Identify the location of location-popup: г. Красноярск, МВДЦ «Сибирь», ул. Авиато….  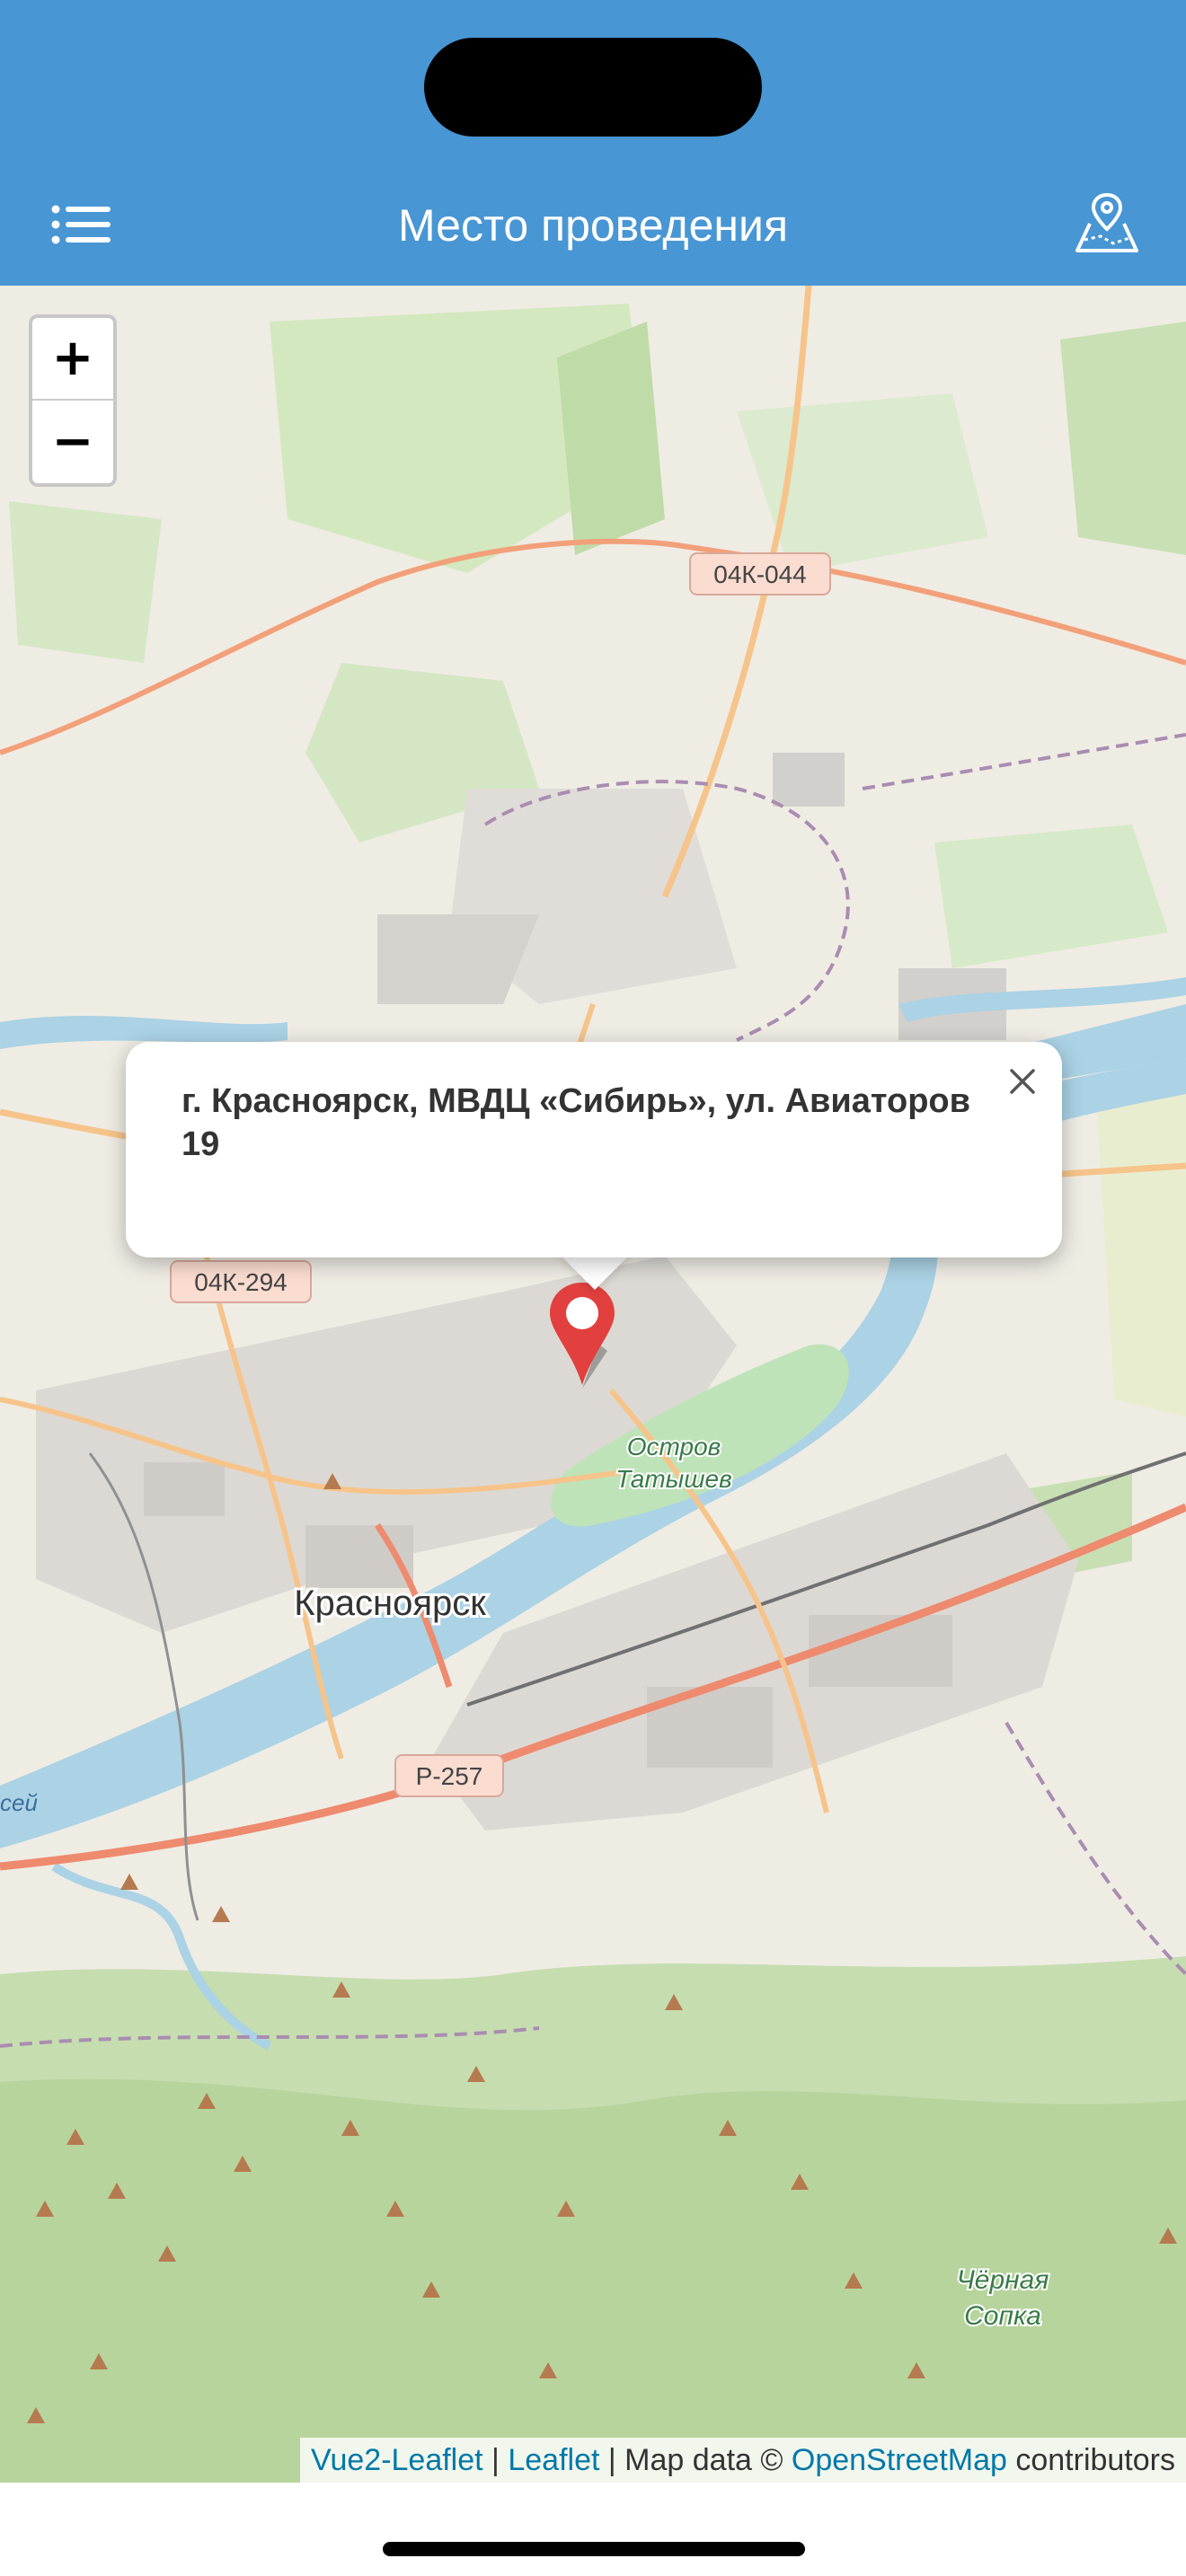
(594, 1149).